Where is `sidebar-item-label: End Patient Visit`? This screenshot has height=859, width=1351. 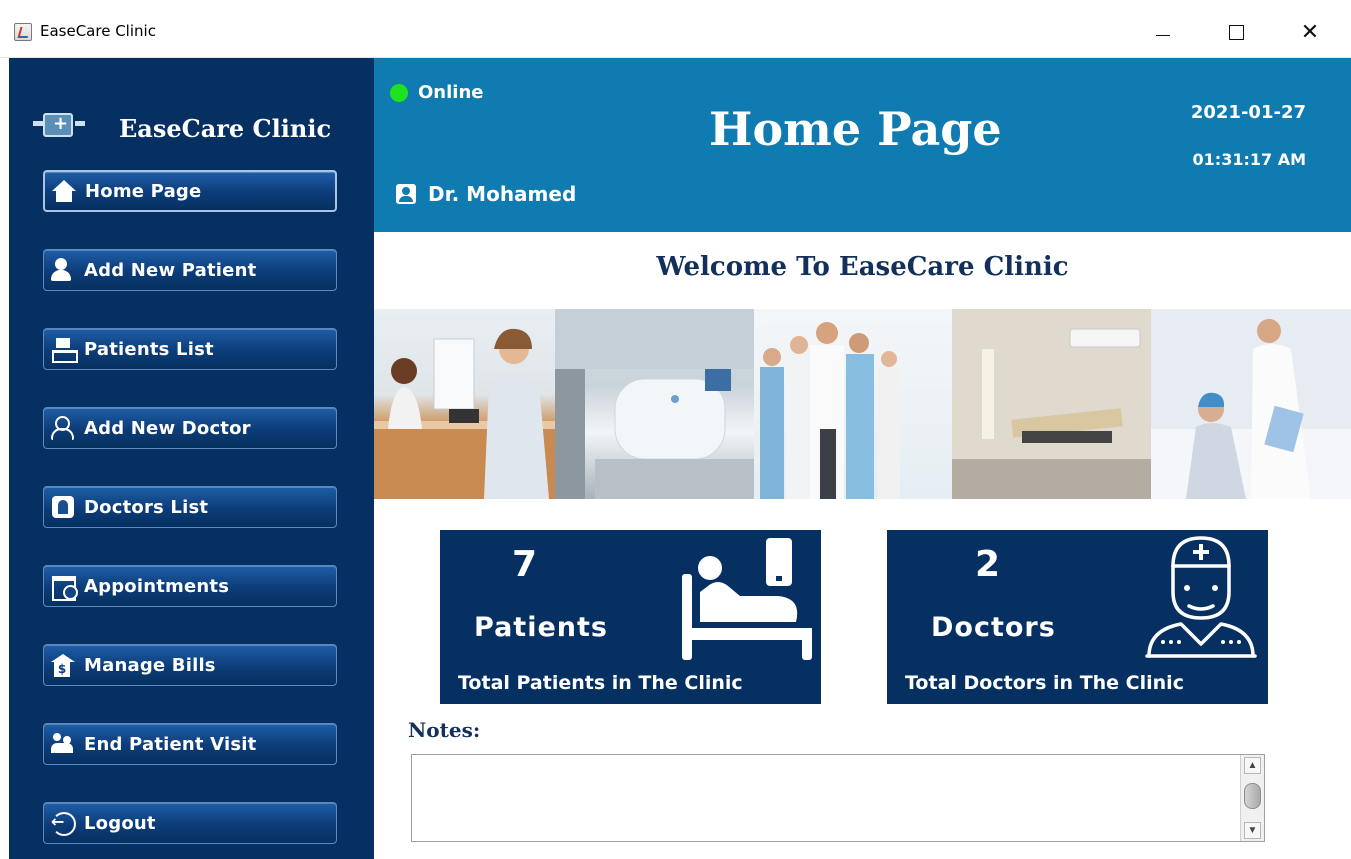 sidebar-item-label: End Patient Visit is located at coordinates (170, 744).